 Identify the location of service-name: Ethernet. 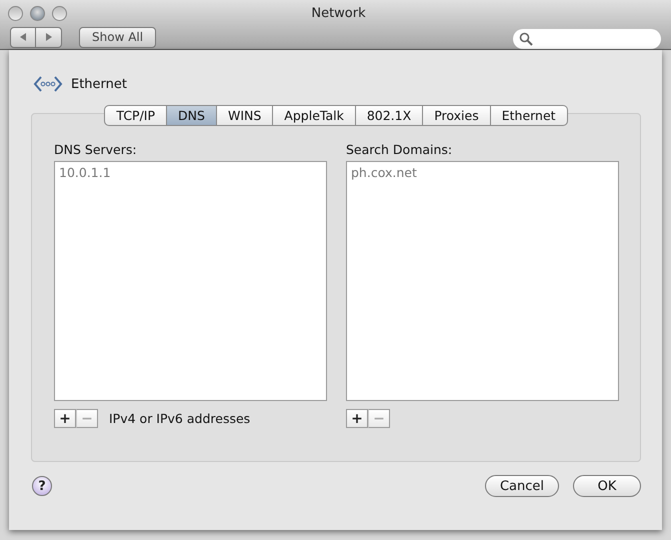
(99, 84).